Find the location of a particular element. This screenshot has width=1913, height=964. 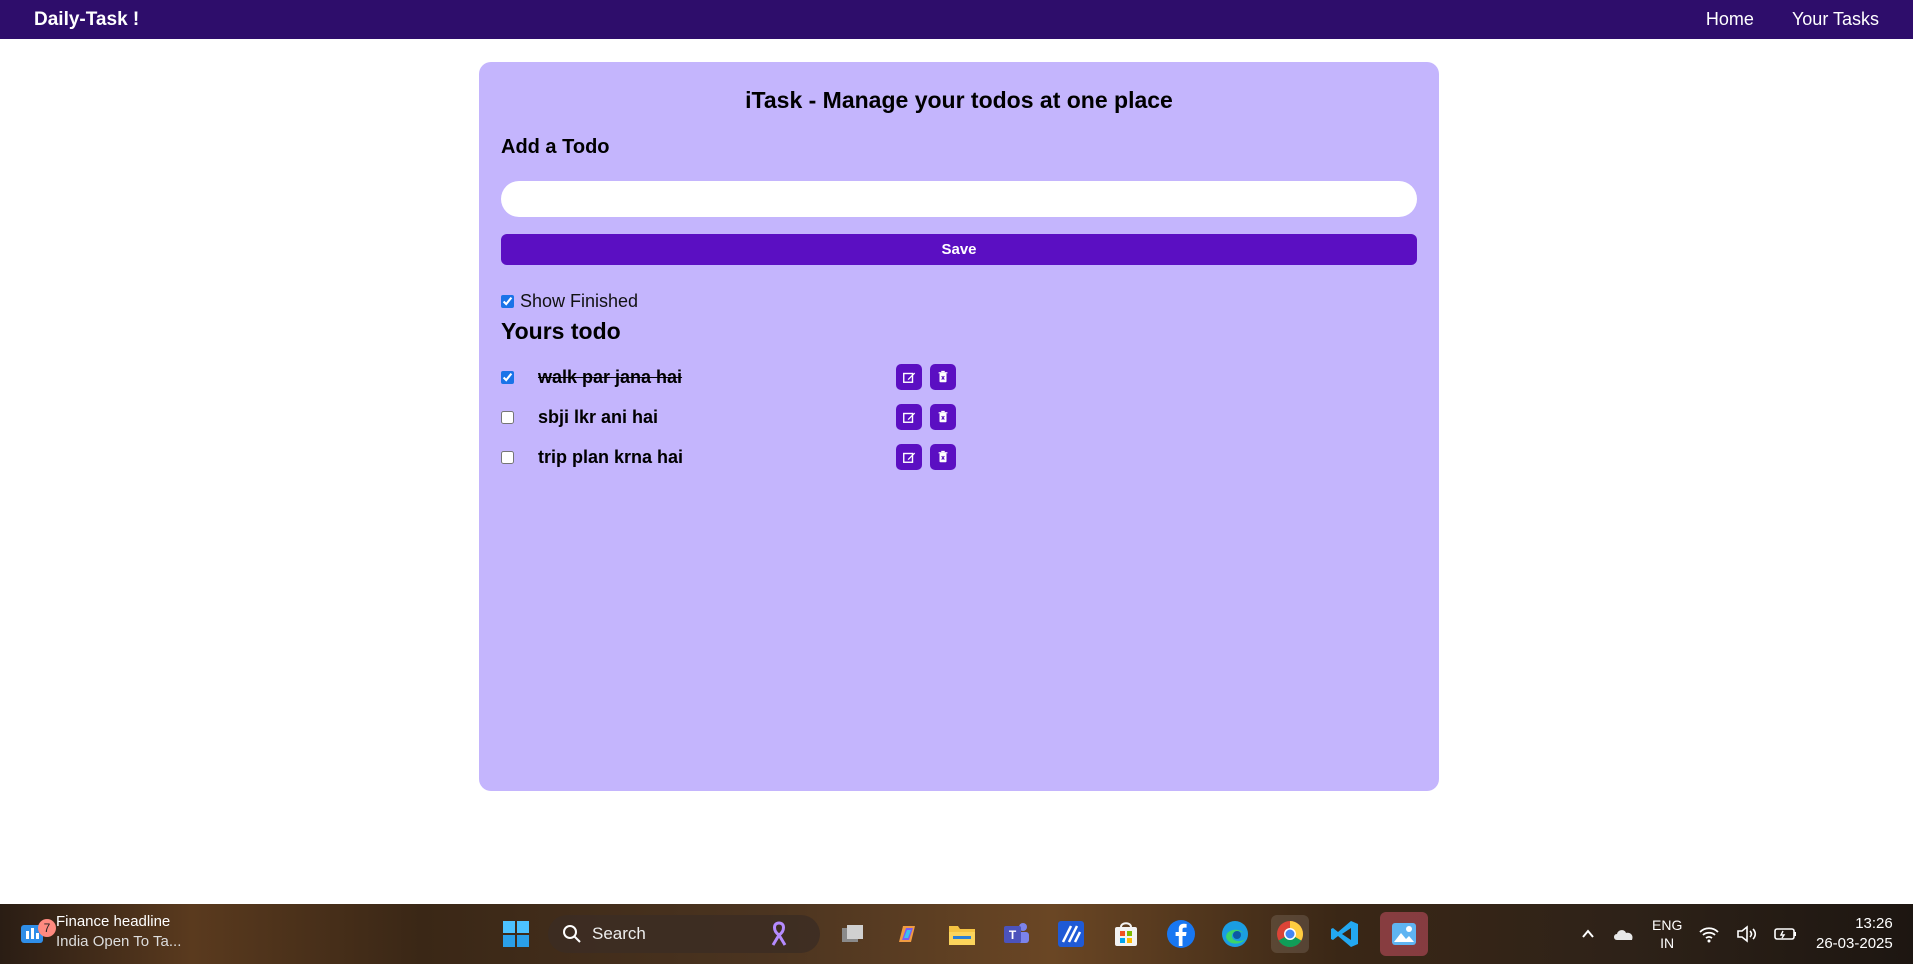

volume-icon is located at coordinates (1747, 934).